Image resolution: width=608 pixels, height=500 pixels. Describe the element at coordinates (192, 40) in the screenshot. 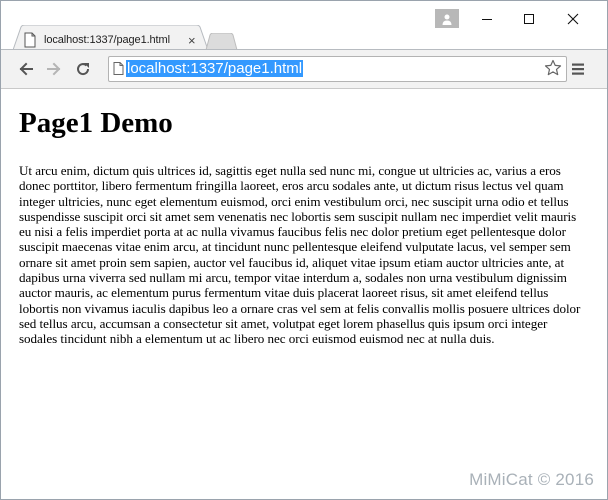

I see `tab-close-icon: ×` at that location.